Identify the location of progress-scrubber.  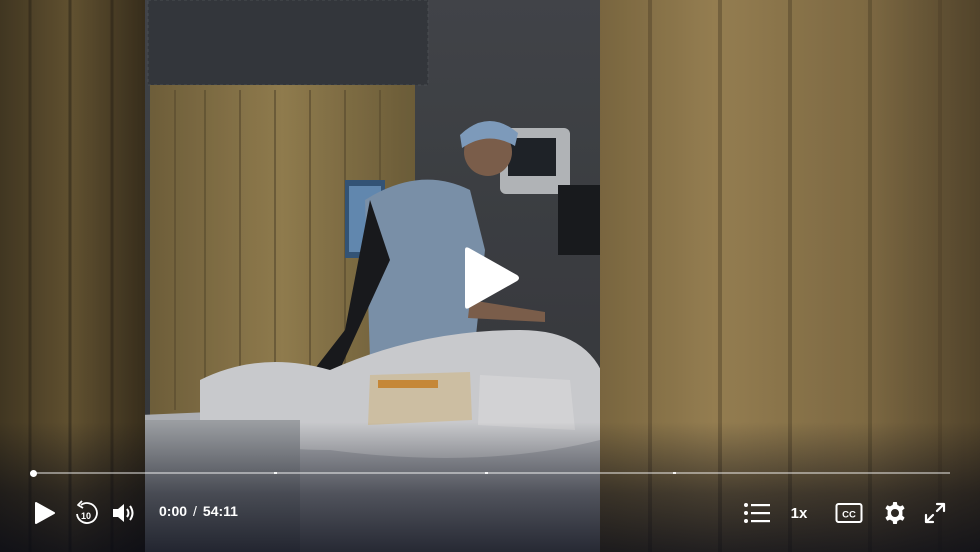
(33, 473).